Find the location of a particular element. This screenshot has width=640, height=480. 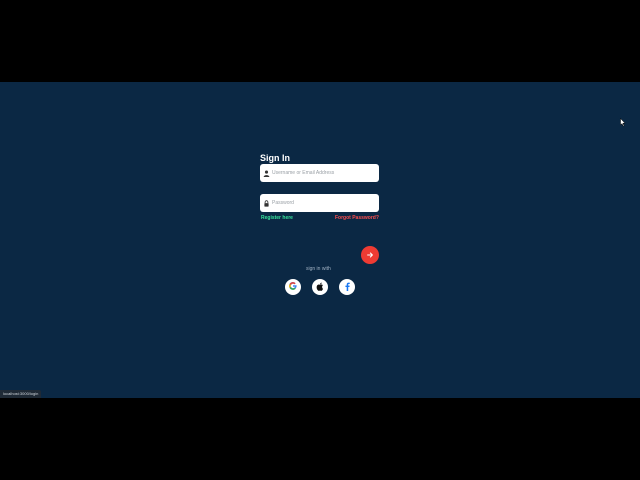

password-field is located at coordinates (319, 203).